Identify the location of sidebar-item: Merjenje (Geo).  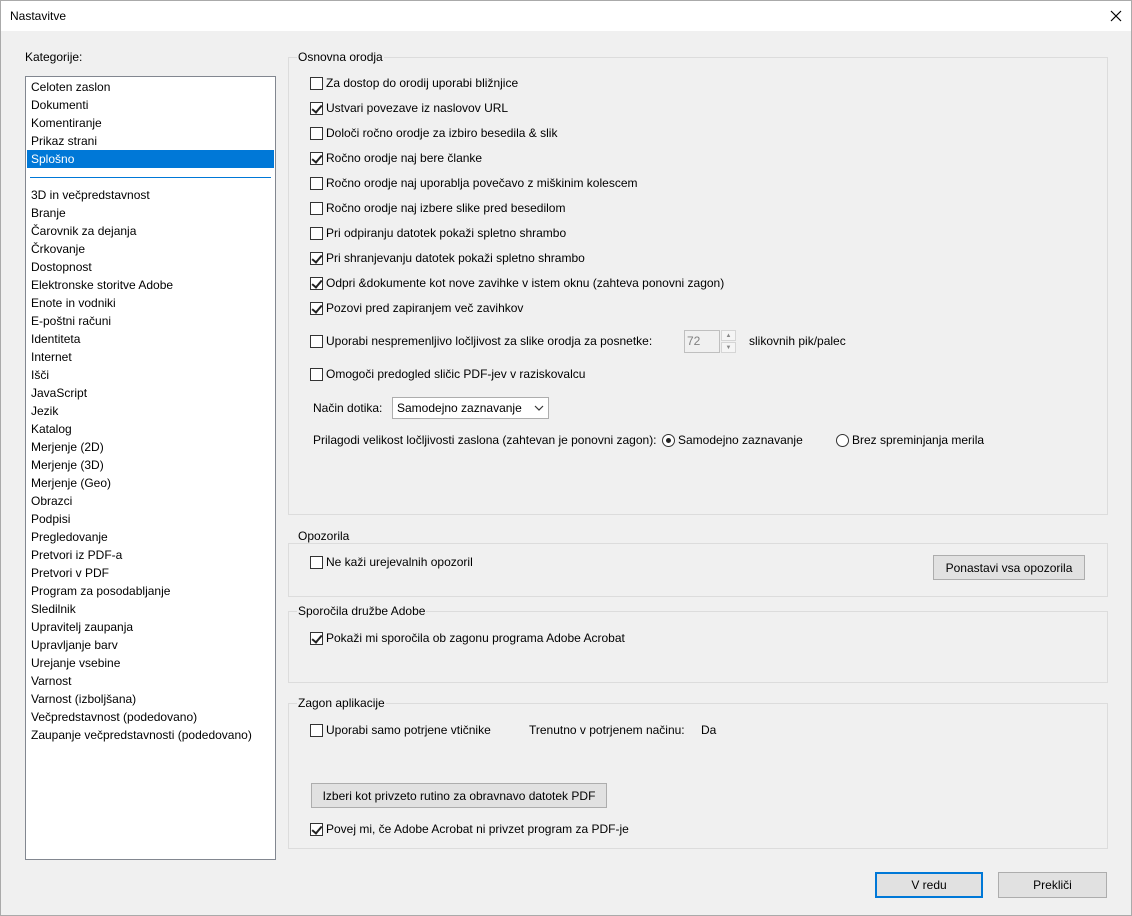
(150, 483).